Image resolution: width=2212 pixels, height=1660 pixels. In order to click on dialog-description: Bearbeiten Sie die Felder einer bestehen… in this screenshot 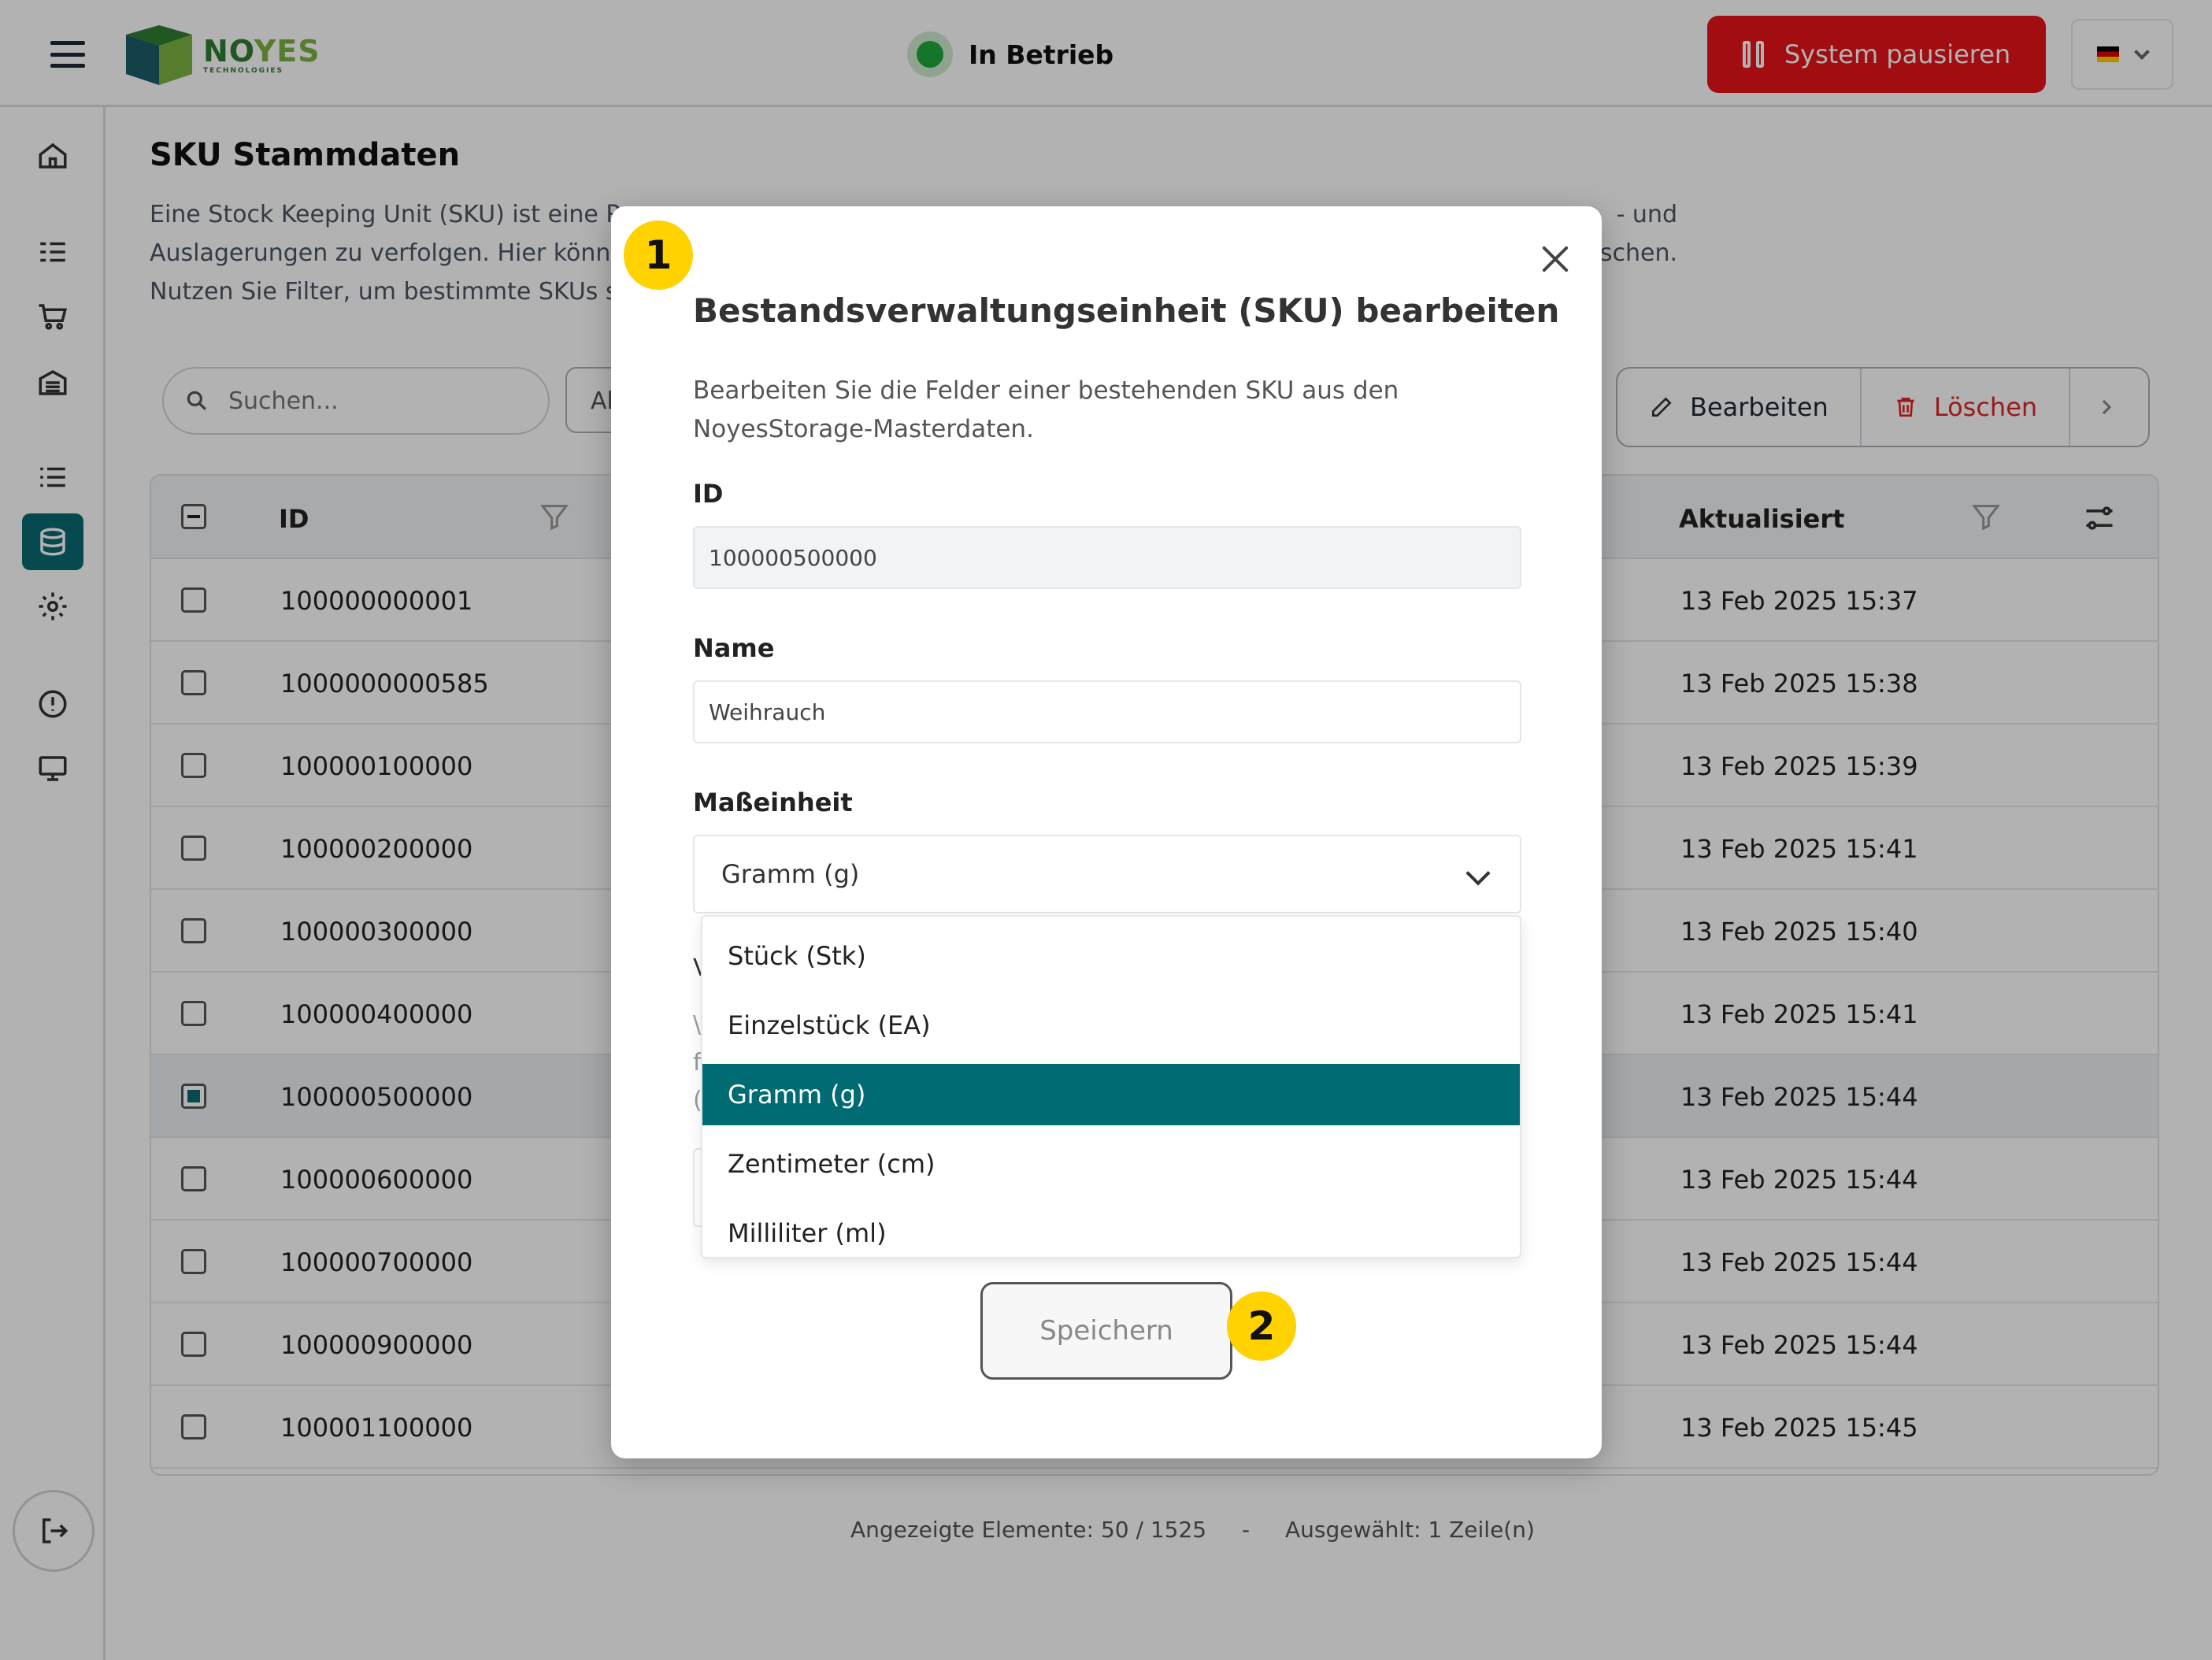, I will do `click(1048, 410)`.